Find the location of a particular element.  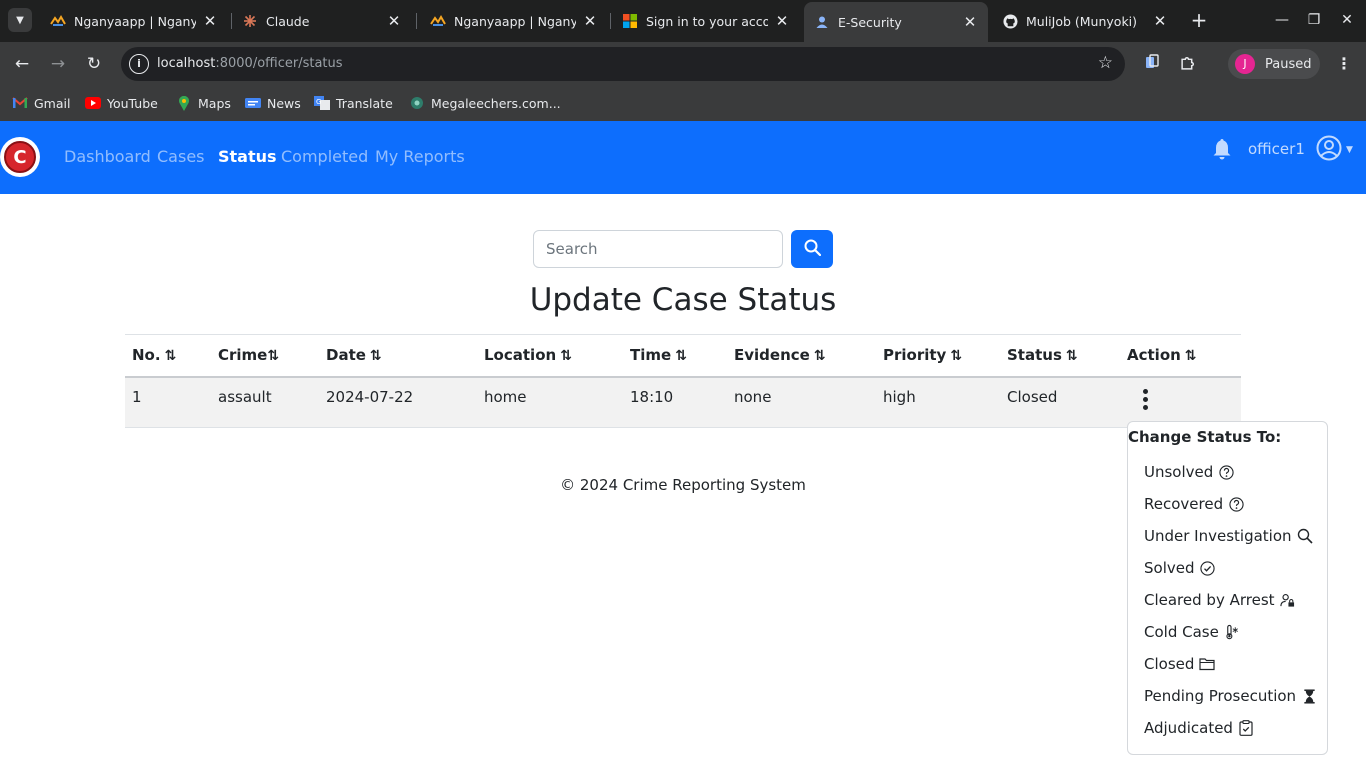

gmail-icon is located at coordinates (20, 103).